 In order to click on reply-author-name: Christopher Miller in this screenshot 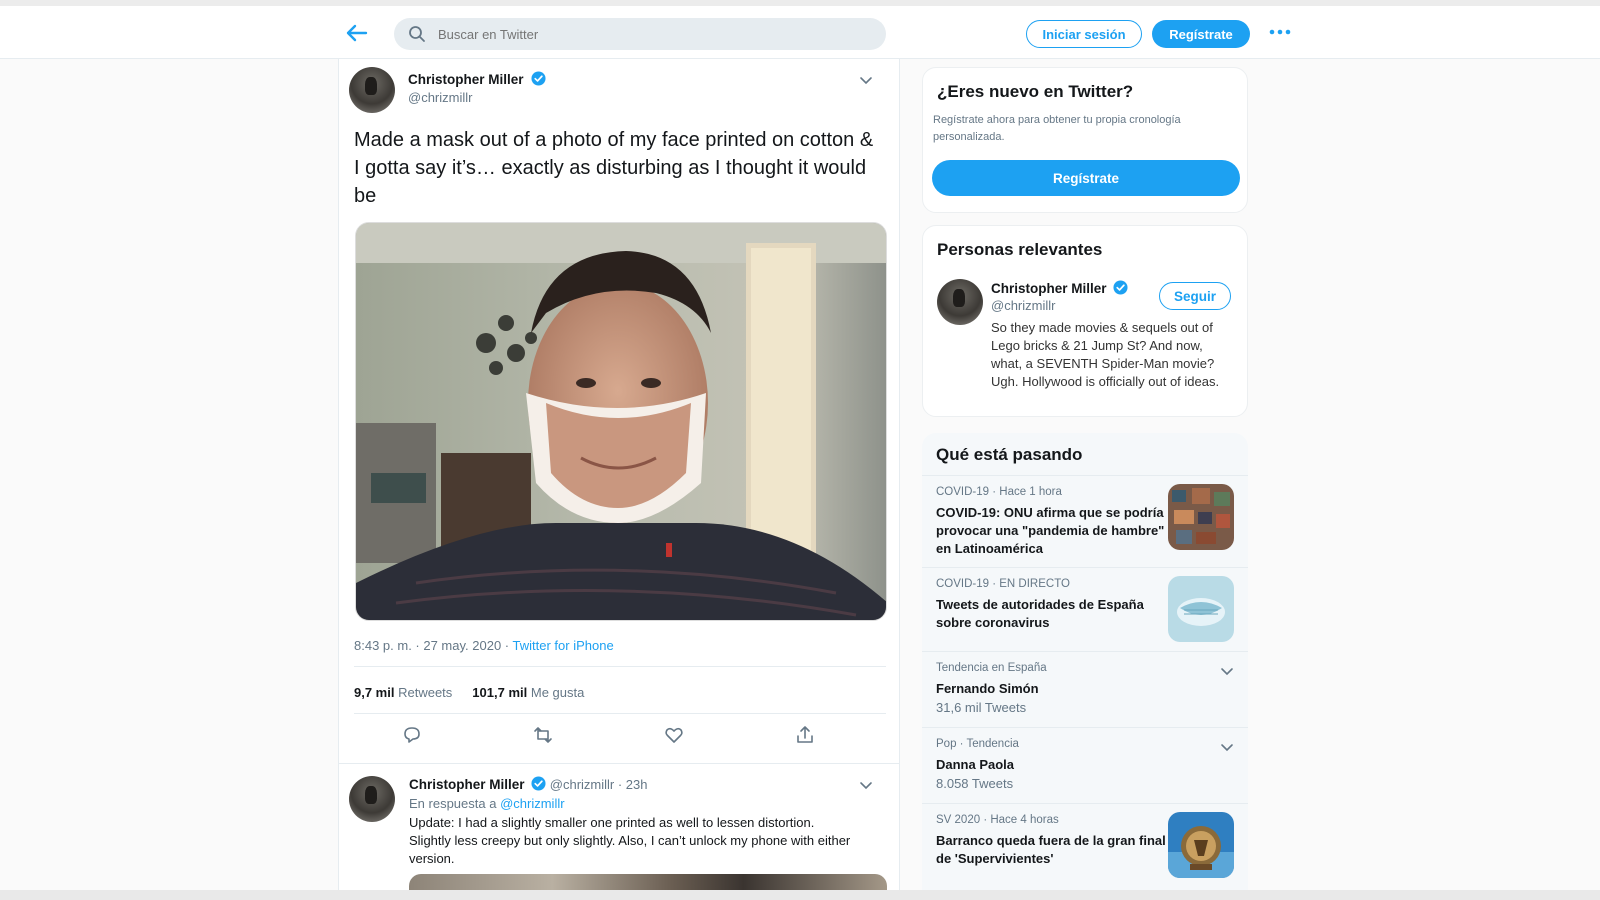, I will do `click(467, 784)`.